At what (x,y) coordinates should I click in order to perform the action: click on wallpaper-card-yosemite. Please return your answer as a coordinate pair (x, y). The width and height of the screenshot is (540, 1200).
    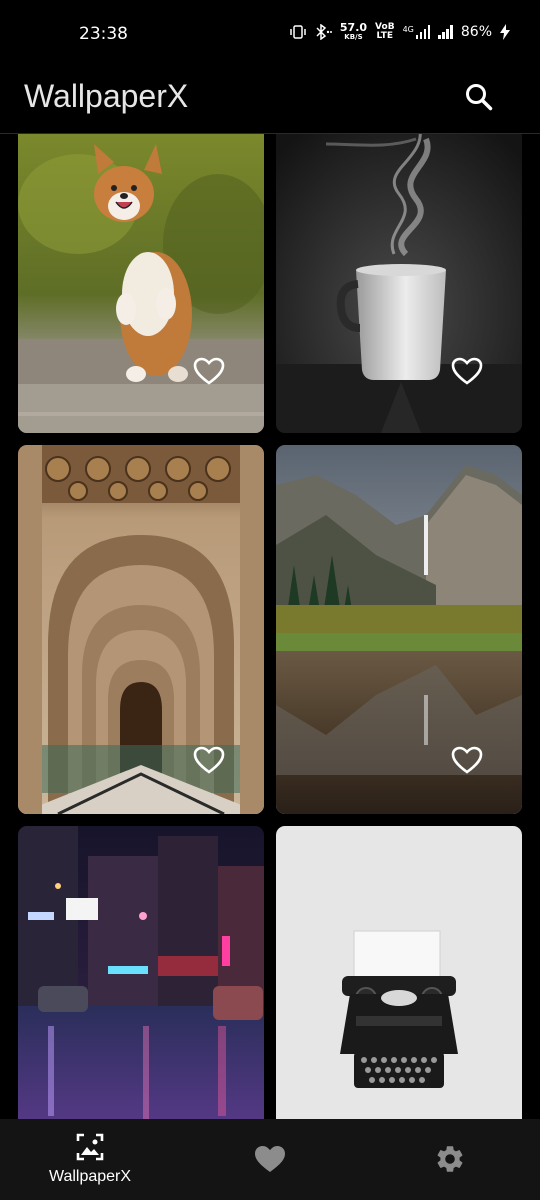
    Looking at the image, I should click on (399, 629).